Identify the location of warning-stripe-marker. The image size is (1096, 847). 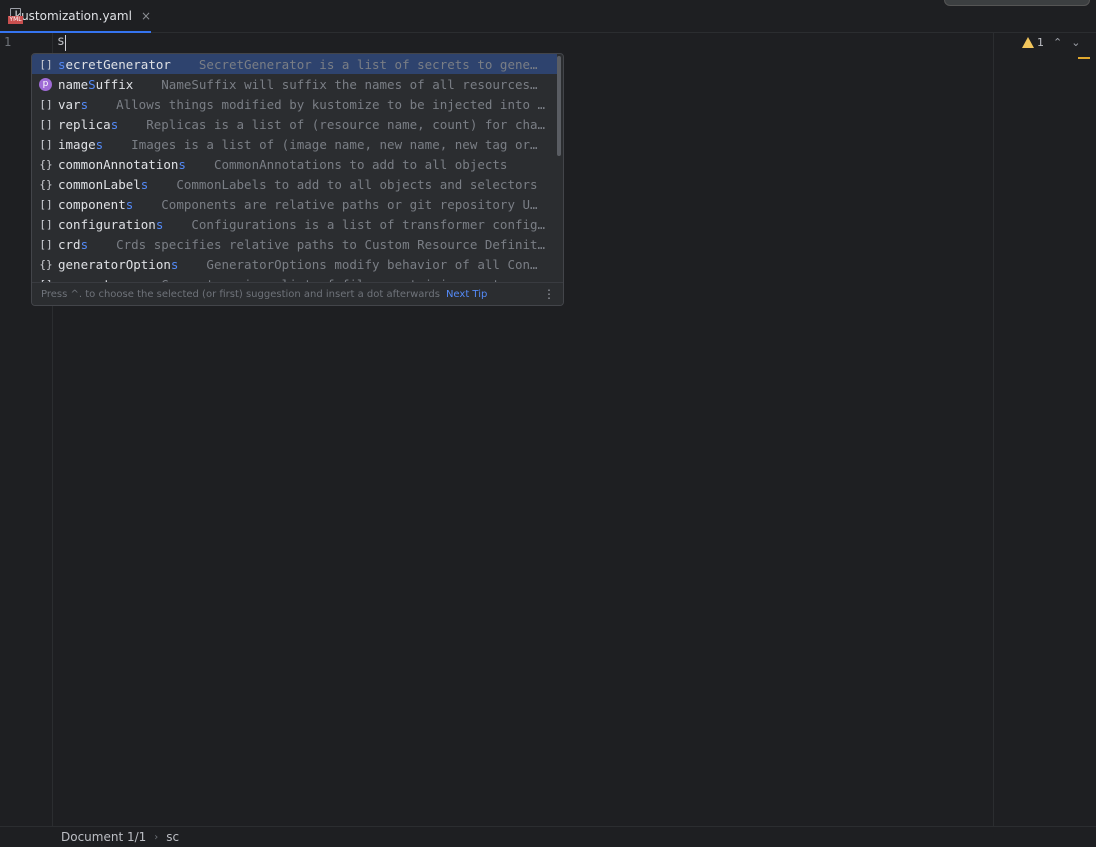
(1084, 58).